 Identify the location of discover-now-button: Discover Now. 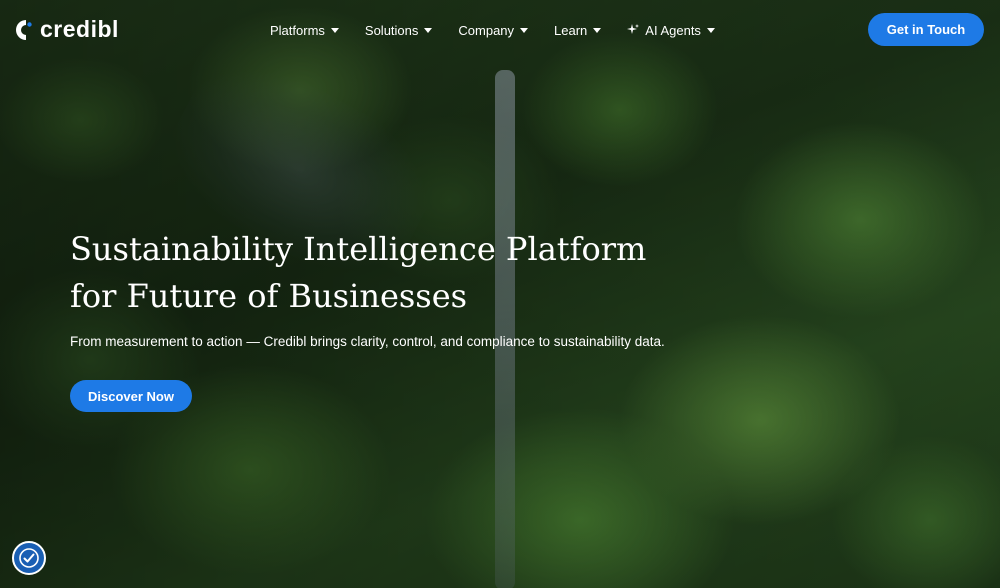
(131, 396).